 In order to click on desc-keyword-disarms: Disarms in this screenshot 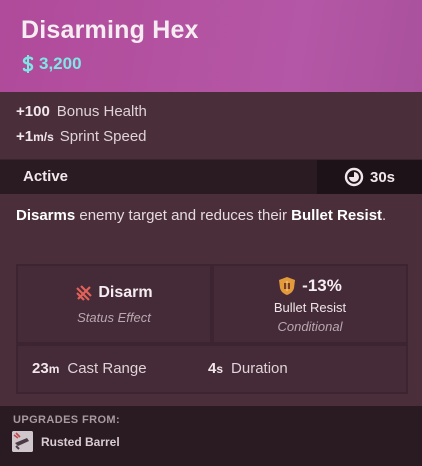, I will do `click(46, 215)`.